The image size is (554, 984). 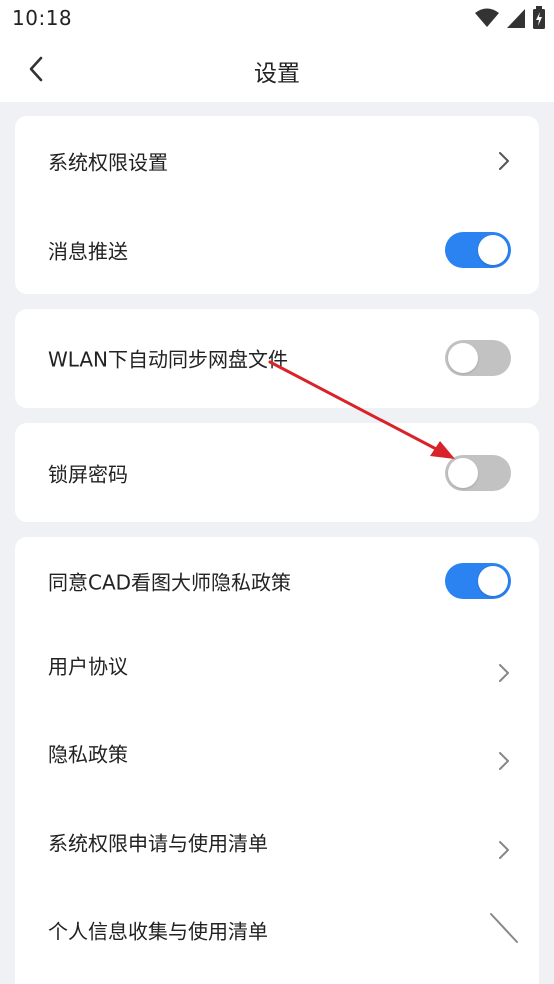 I want to click on system-permission-row: 系统权限设置, so click(x=277, y=161).